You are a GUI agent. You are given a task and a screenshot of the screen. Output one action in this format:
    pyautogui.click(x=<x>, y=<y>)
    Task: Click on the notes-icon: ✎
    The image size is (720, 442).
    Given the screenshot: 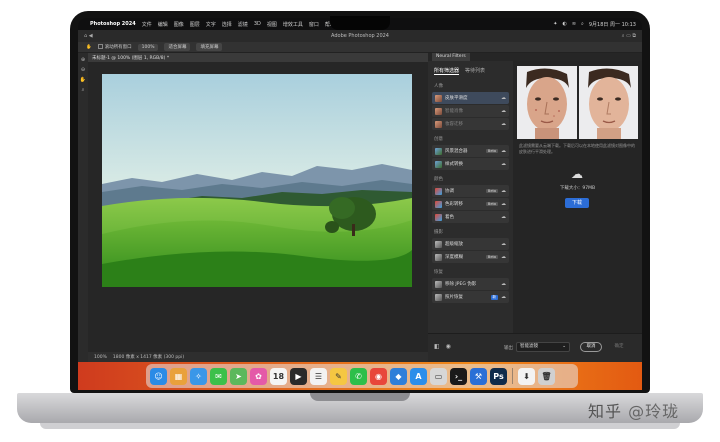 What is the action you would take?
    pyautogui.click(x=338, y=376)
    